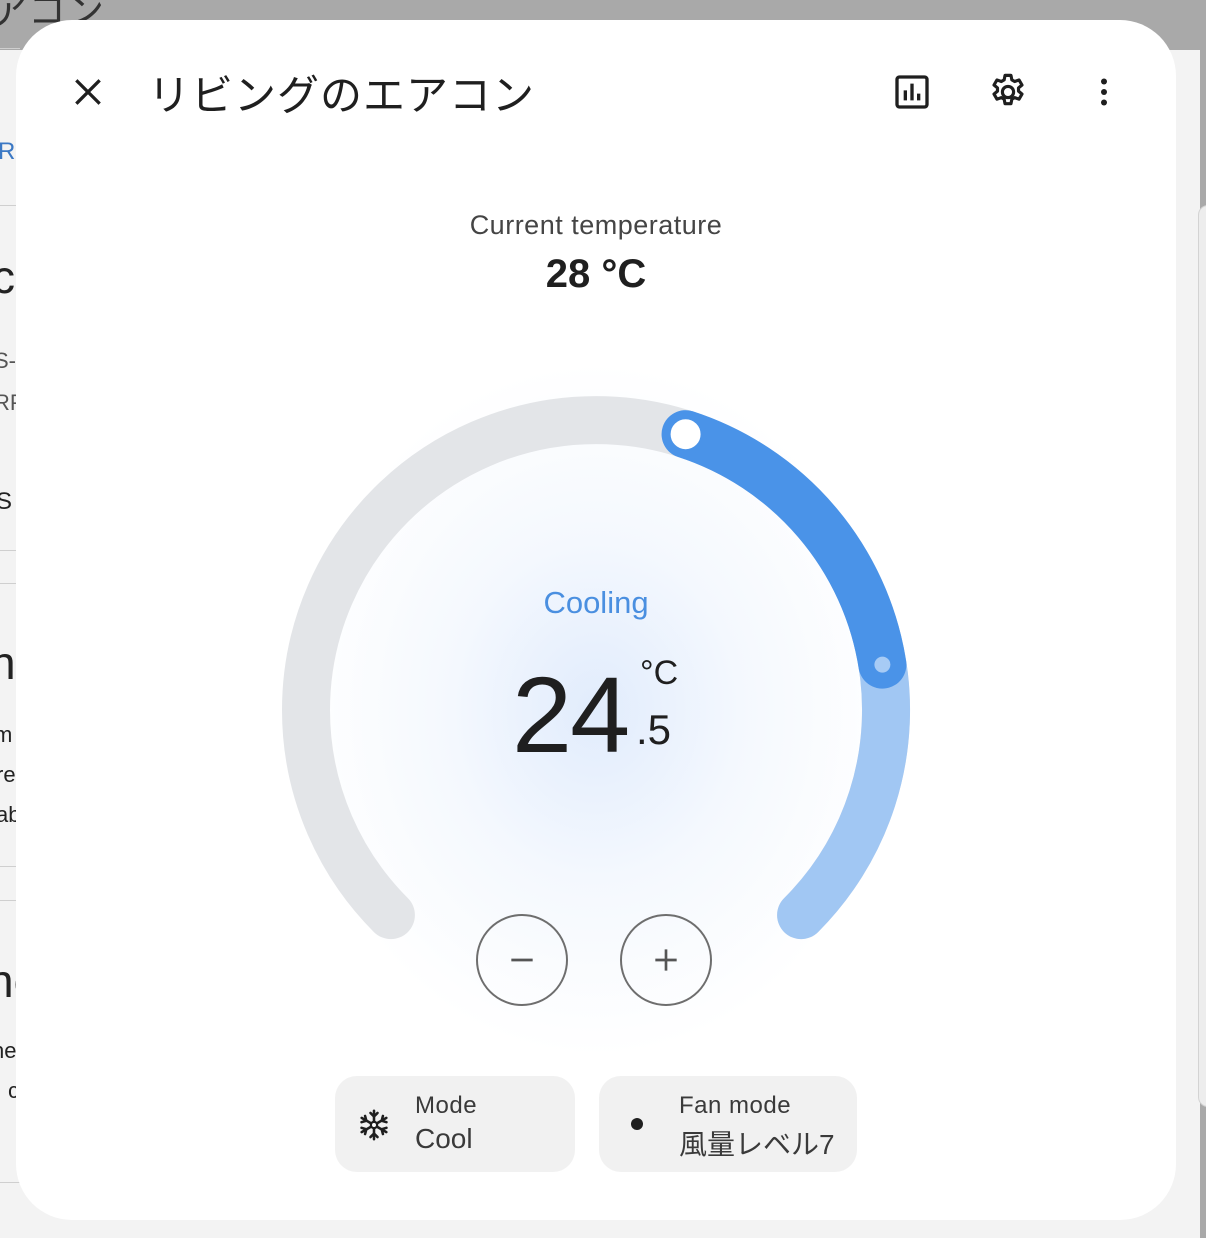 The width and height of the screenshot is (1206, 1238). I want to click on mode-label: Mode, so click(446, 1105).